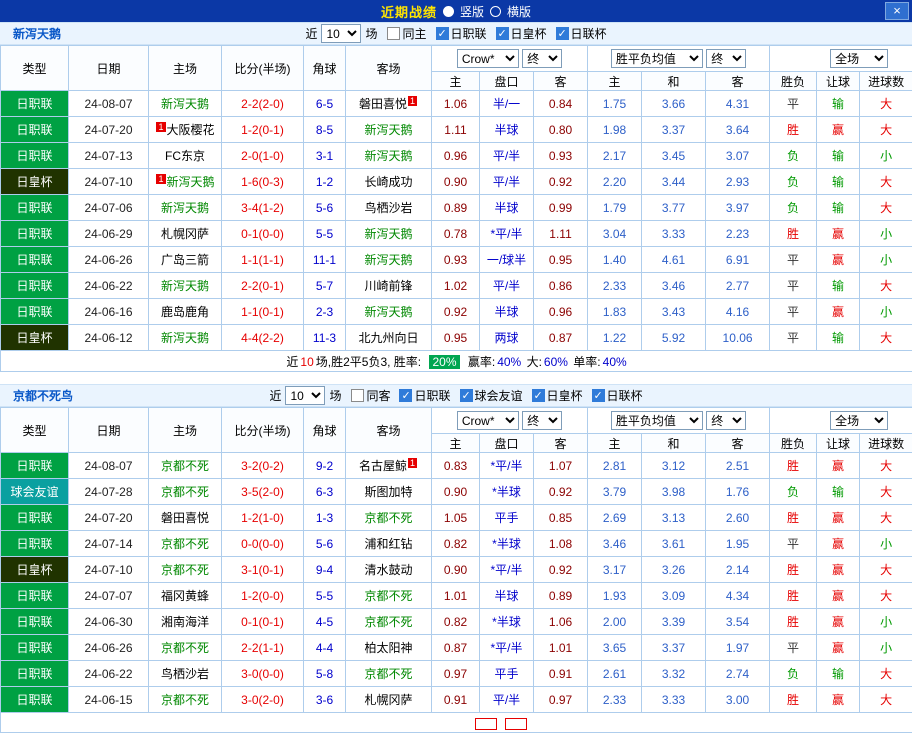 Image resolution: width=912 pixels, height=753 pixels. What do you see at coordinates (292, 361) in the screenshot?
I see `summary-near: 近` at bounding box center [292, 361].